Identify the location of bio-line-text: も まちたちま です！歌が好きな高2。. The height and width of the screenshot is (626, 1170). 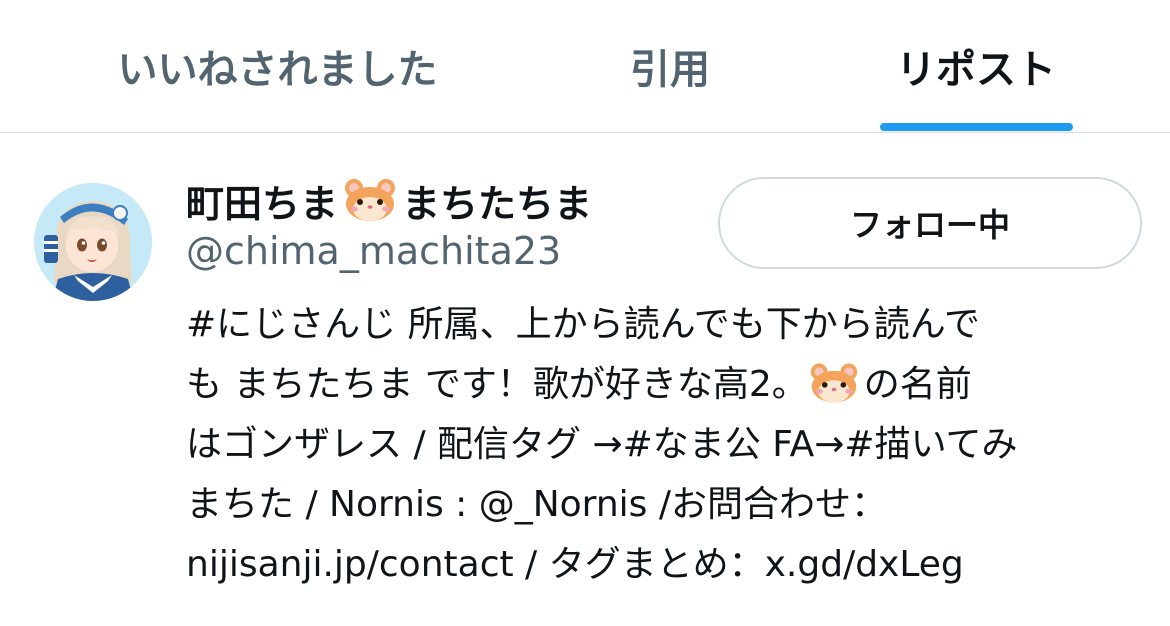
(497, 384).